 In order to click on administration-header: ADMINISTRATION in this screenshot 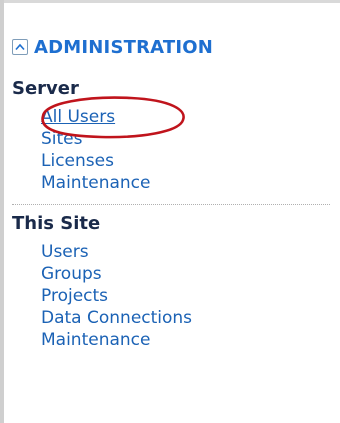, I will do `click(171, 47)`.